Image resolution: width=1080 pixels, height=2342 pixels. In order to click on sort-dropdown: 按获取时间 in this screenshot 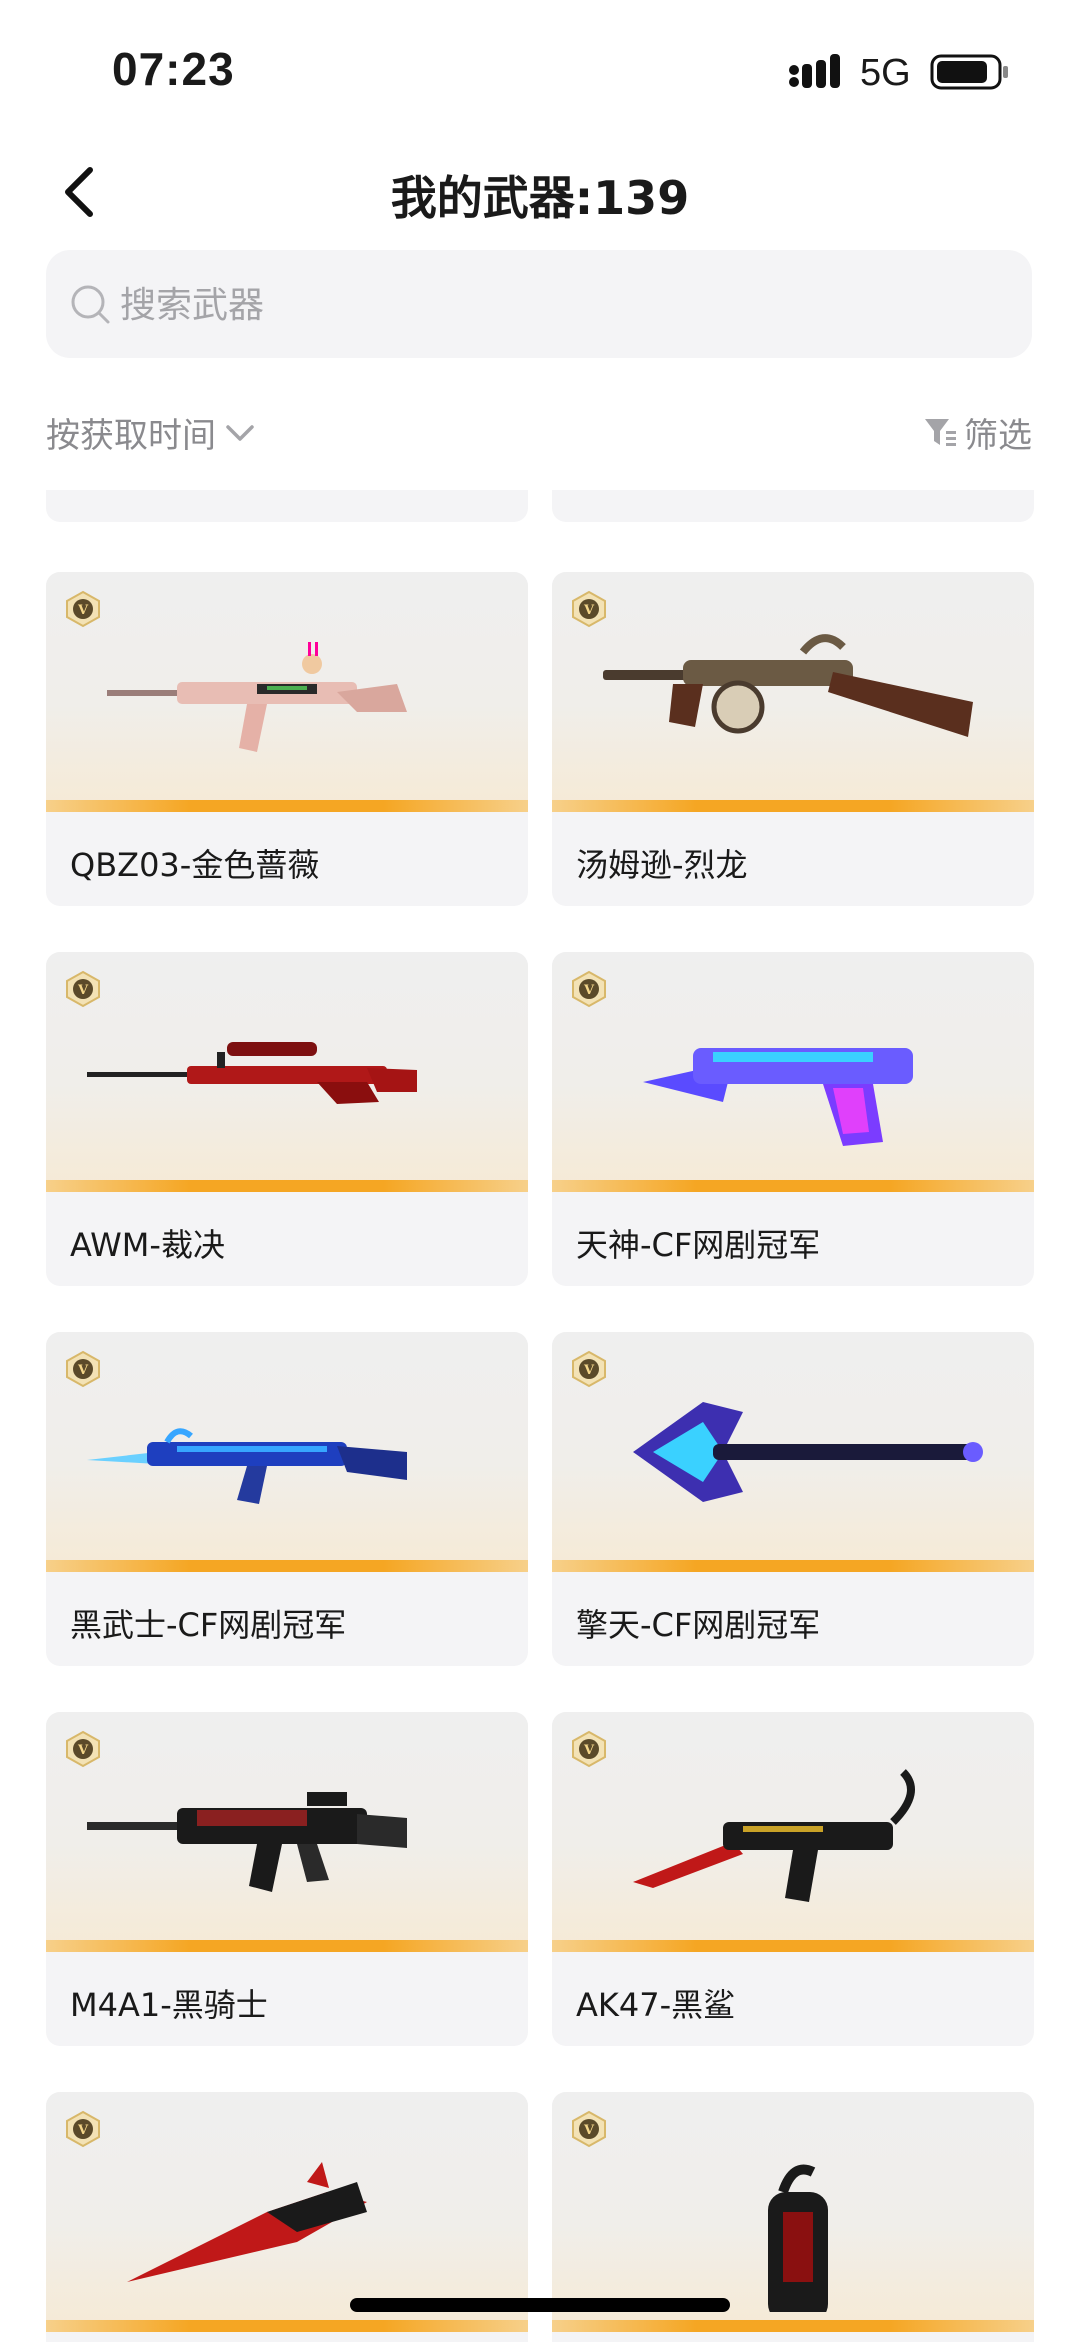, I will do `click(152, 432)`.